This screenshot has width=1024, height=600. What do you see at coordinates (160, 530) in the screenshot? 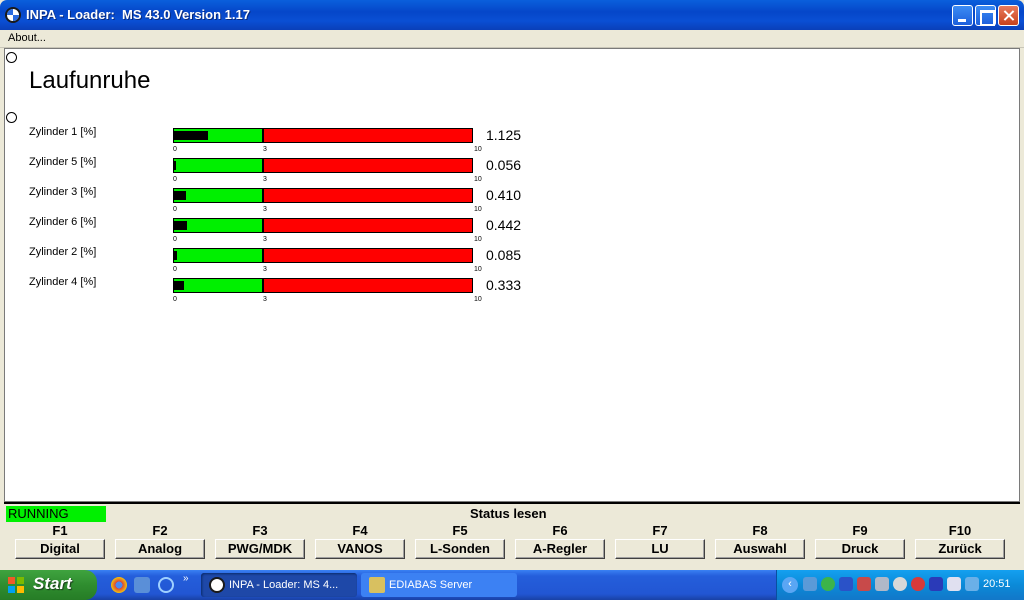
I see `fkey-key-label: F2` at bounding box center [160, 530].